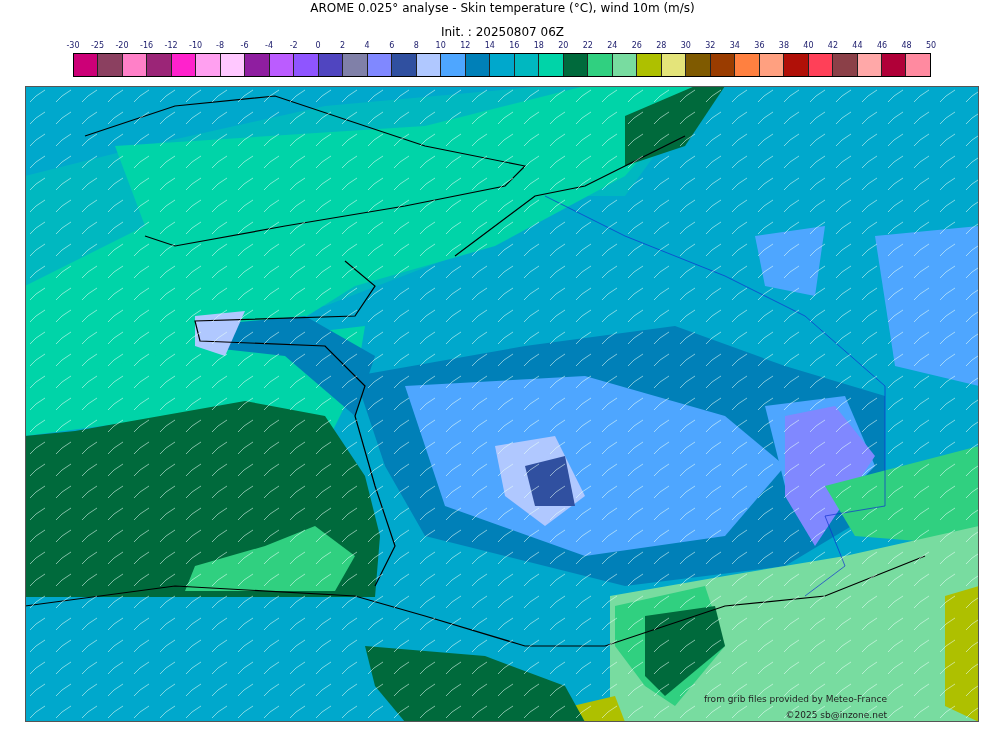 The image size is (1005, 738). What do you see at coordinates (416, 46) in the screenshot?
I see `tick-label: 8` at bounding box center [416, 46].